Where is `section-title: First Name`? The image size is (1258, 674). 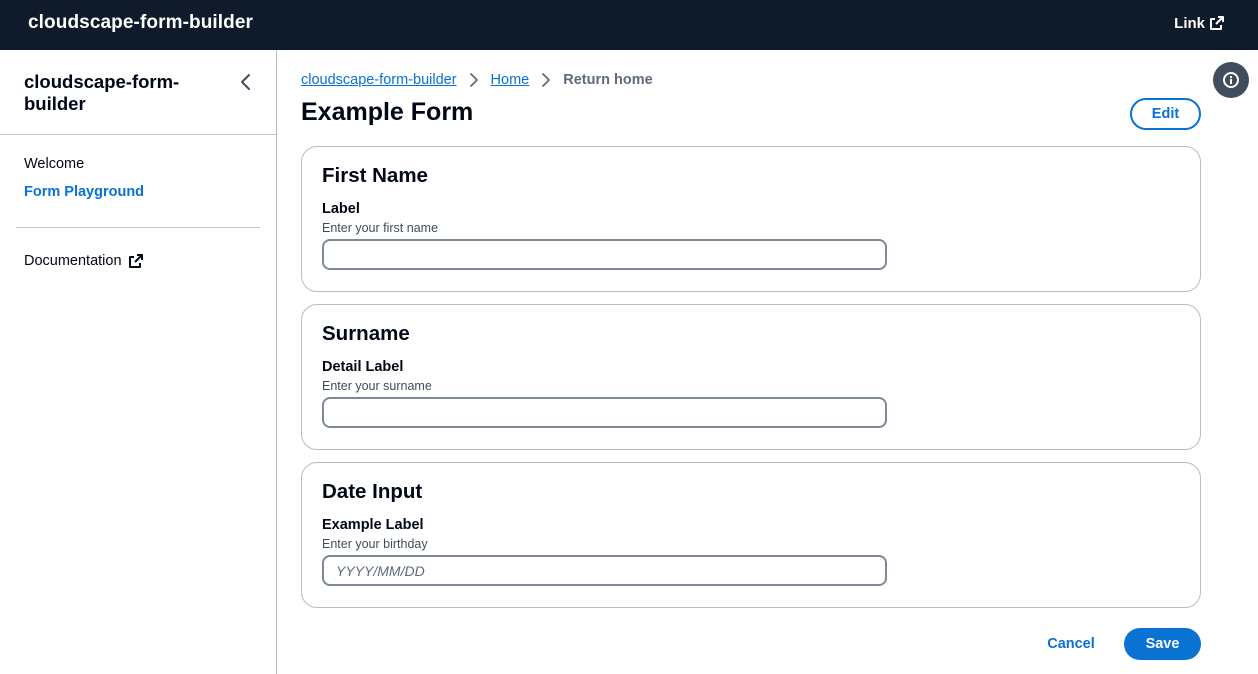
section-title: First Name is located at coordinates (375, 175).